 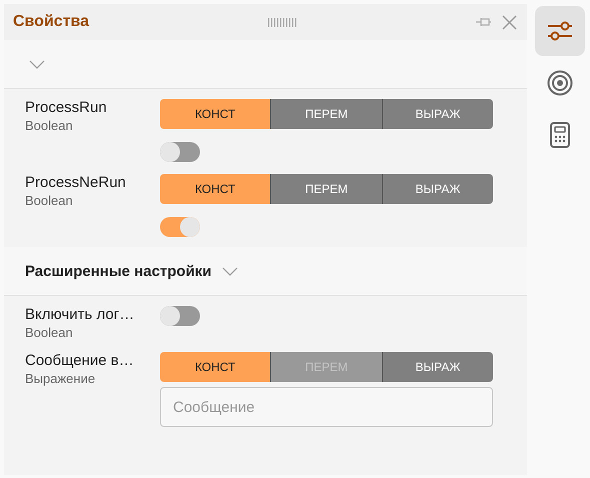 I want to click on sliders-icon, so click(x=560, y=31).